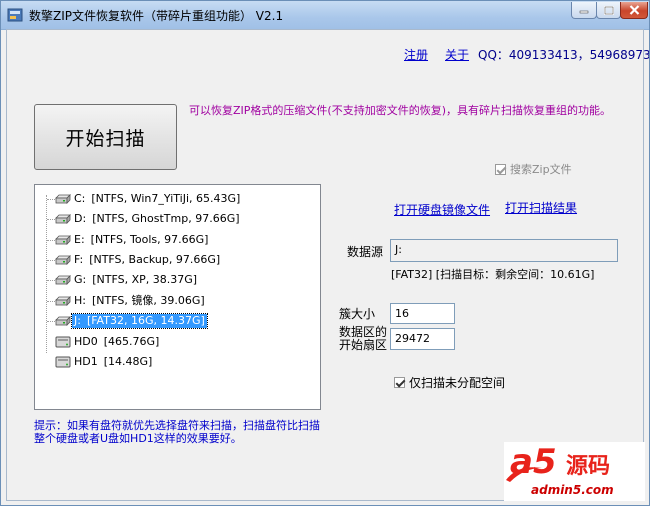  I want to click on unallocated-label: 仅扫描未分配空间, so click(457, 383).